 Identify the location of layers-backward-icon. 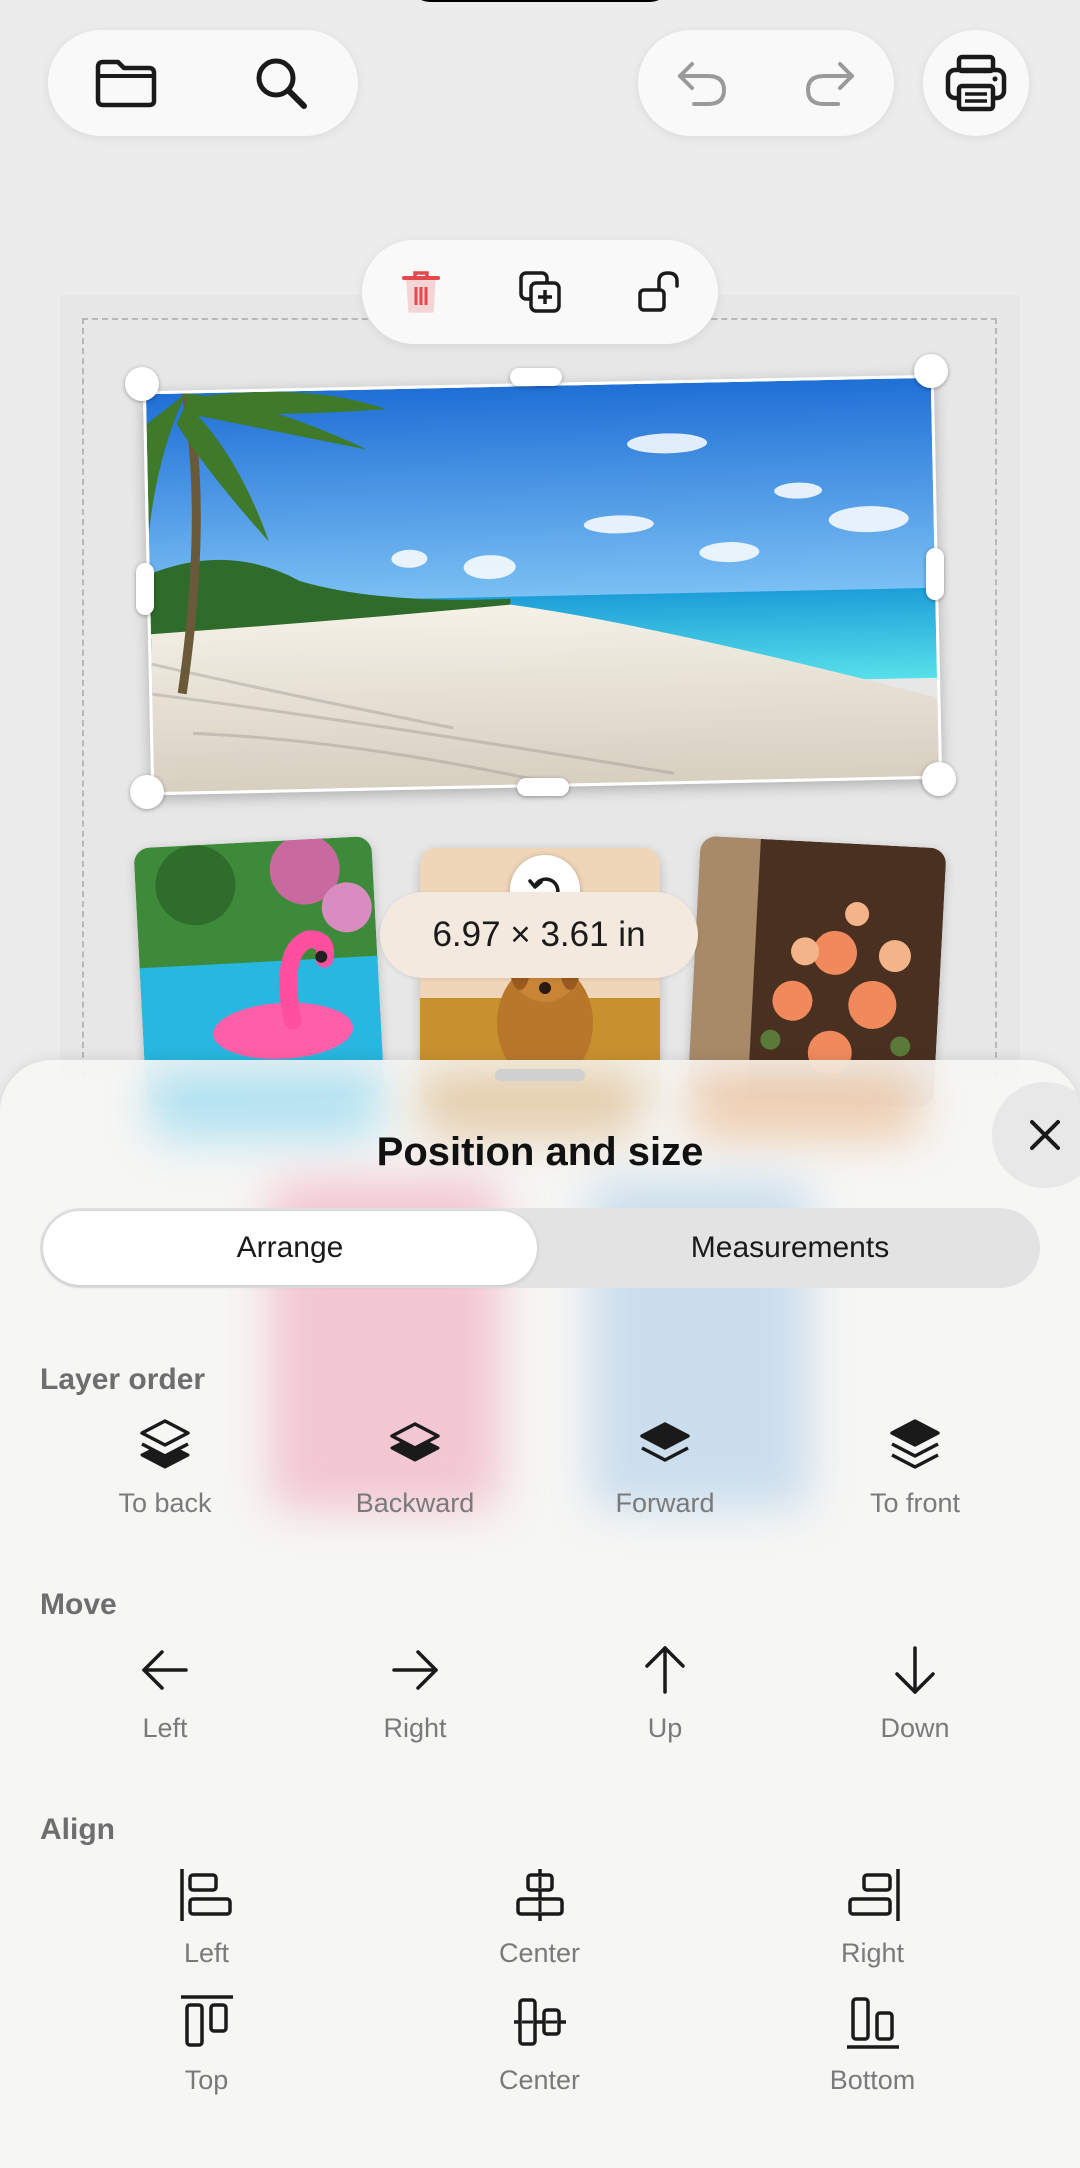
(415, 1442).